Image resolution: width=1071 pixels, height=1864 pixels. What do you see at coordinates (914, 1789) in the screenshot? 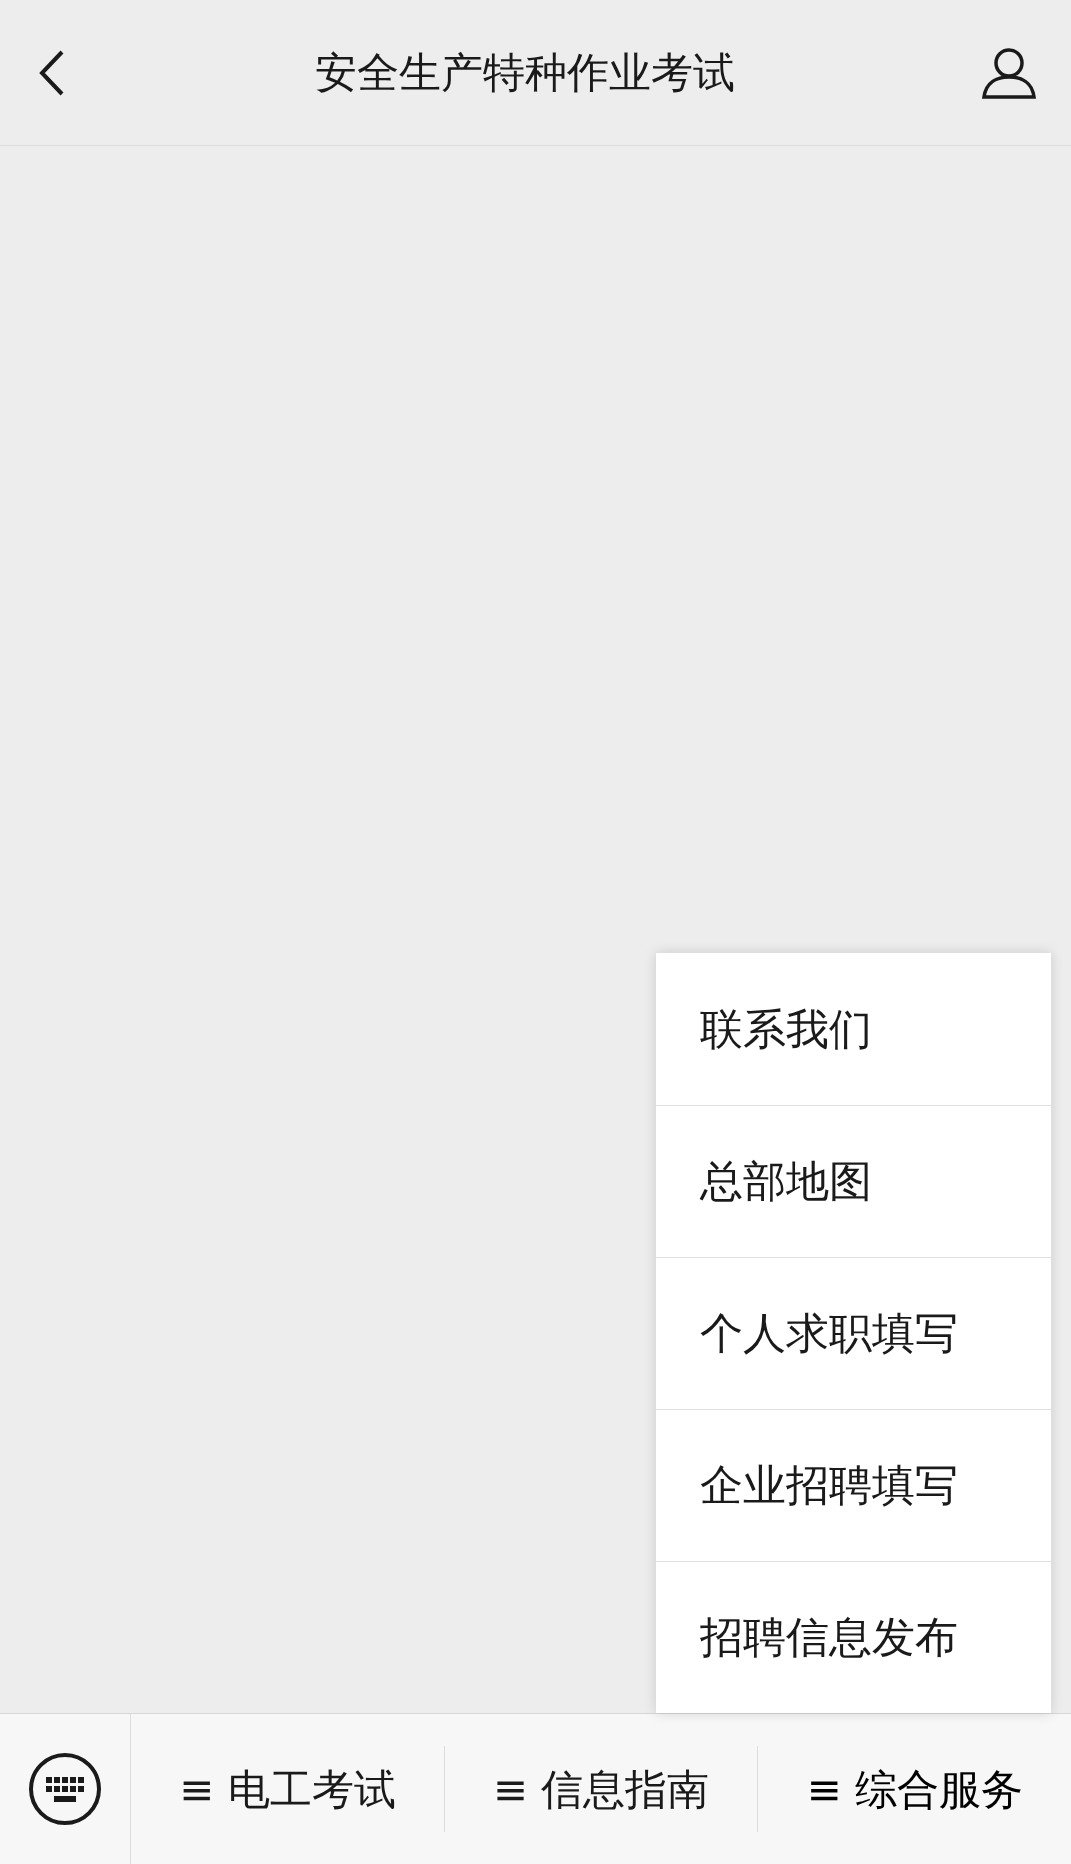
I see `menu-button: ≡ 综合服务` at bounding box center [914, 1789].